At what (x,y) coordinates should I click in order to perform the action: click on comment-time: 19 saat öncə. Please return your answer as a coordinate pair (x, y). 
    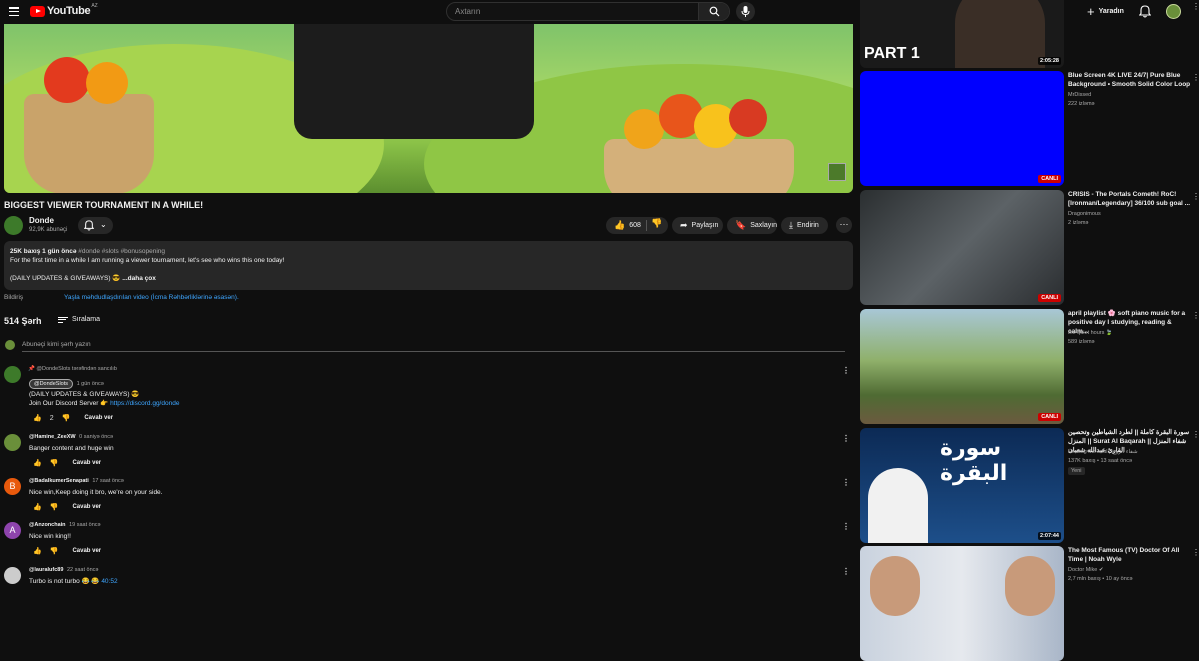
    Looking at the image, I should click on (85, 525).